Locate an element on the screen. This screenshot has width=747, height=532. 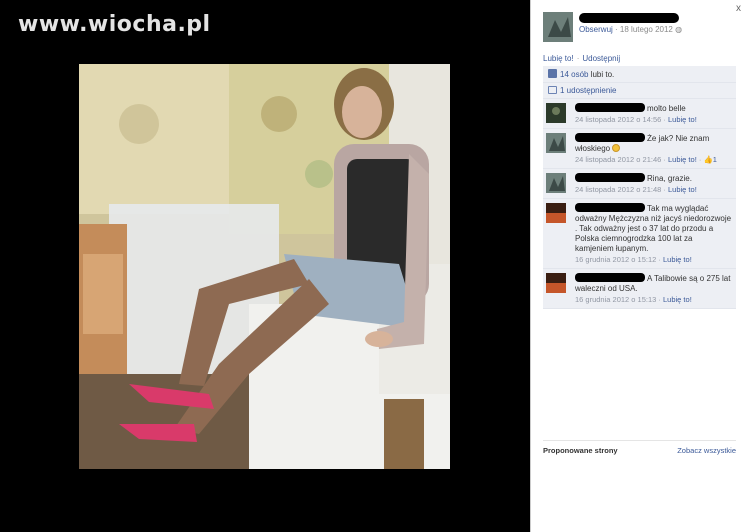
comment-time: 16 grudnia 2012 o 15:12 is located at coordinates (615, 259).